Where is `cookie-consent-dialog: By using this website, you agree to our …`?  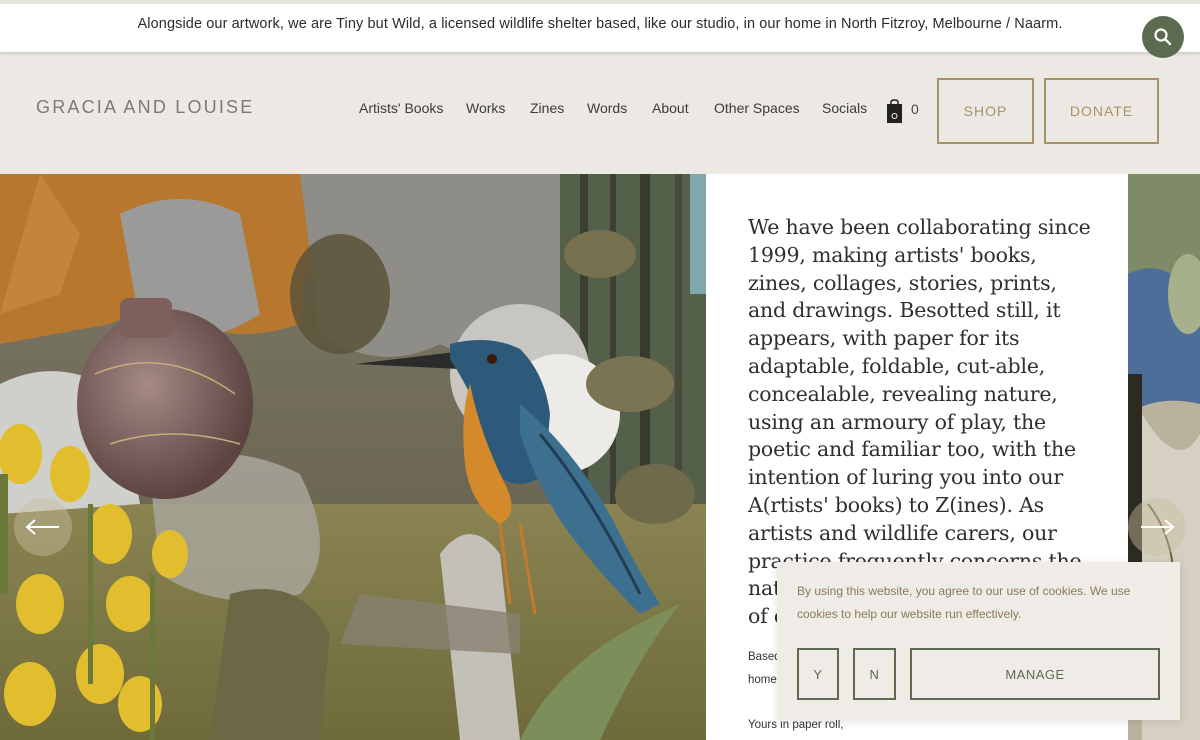 cookie-consent-dialog: By using this website, you agree to our … is located at coordinates (978, 641).